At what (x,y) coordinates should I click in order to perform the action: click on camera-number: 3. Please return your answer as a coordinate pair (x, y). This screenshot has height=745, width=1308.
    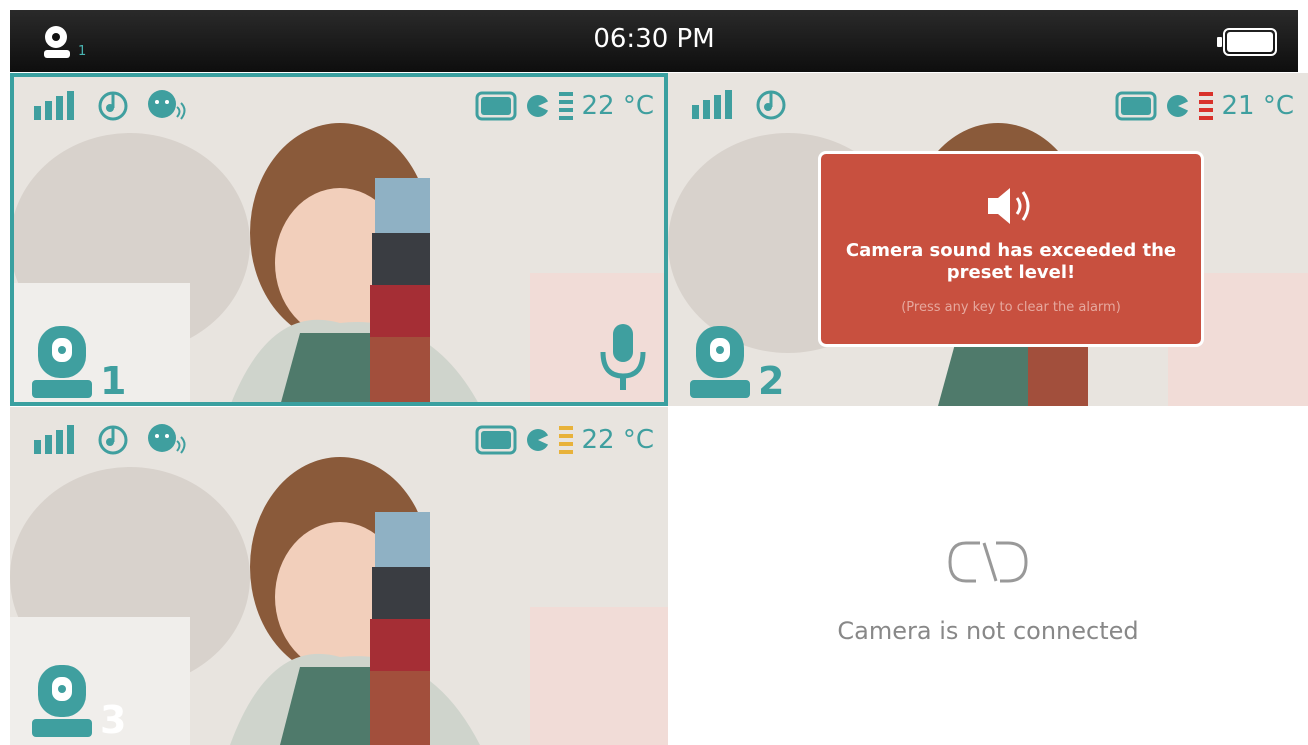
    Looking at the image, I should click on (113, 720).